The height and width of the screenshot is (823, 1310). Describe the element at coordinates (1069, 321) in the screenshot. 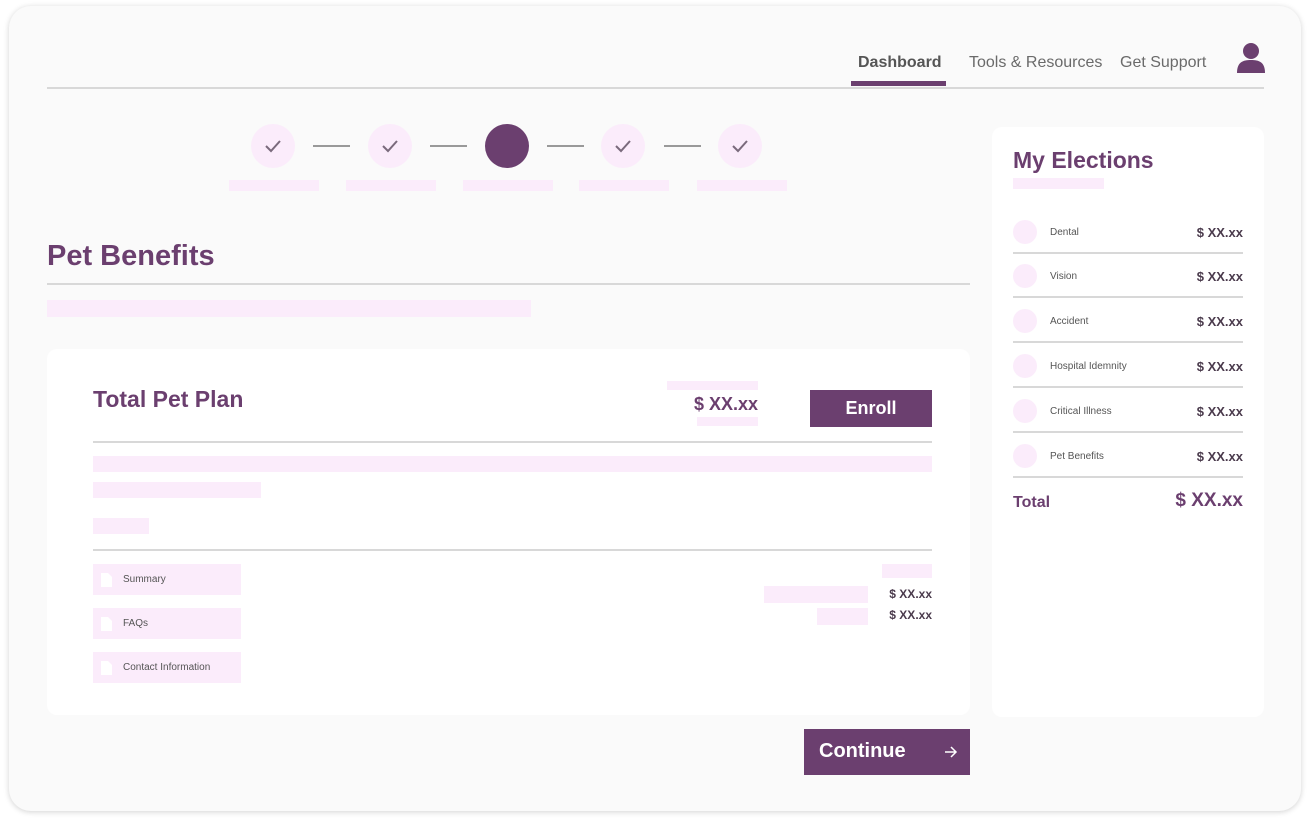

I see `election-name: Accident` at that location.